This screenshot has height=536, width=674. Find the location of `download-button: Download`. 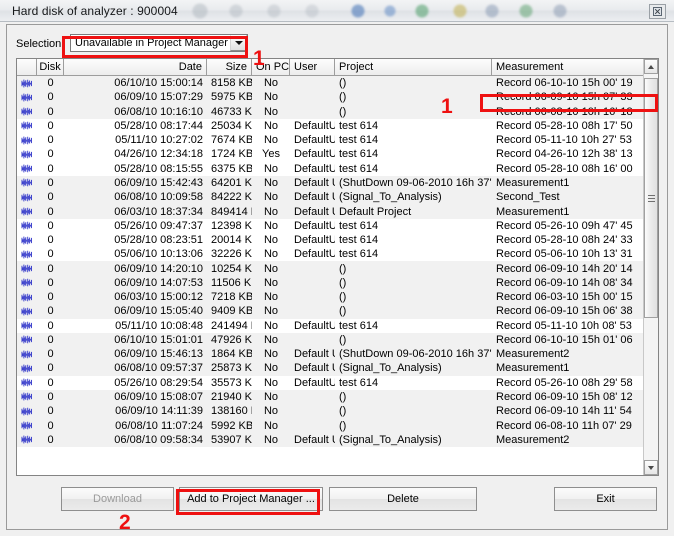

download-button: Download is located at coordinates (117, 499).